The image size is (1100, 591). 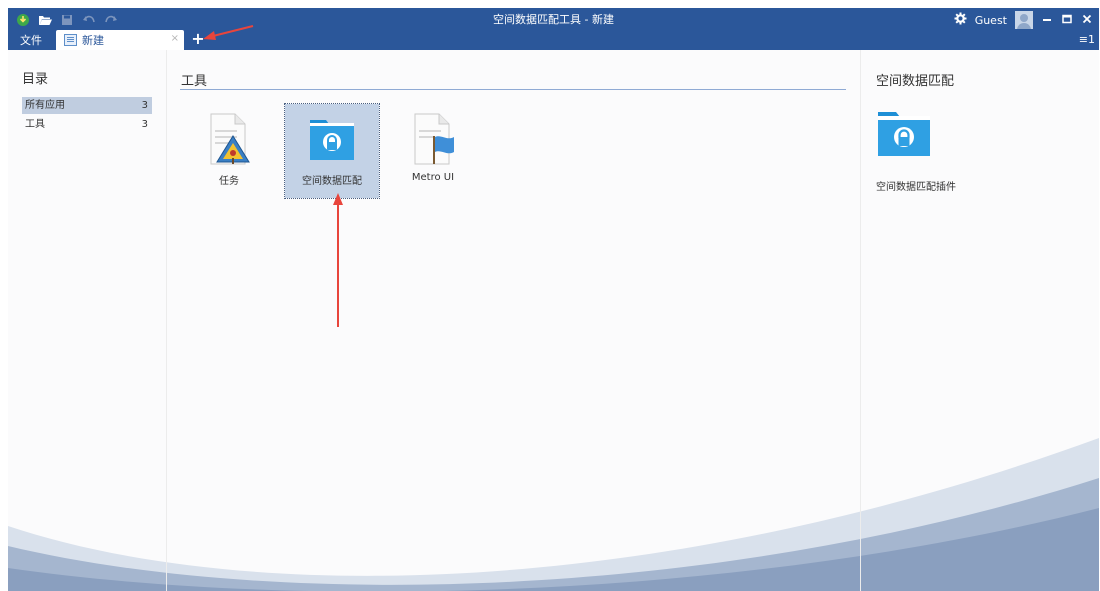 I want to click on sidebar-item-all-apps: 所有应用 3, so click(x=87, y=105).